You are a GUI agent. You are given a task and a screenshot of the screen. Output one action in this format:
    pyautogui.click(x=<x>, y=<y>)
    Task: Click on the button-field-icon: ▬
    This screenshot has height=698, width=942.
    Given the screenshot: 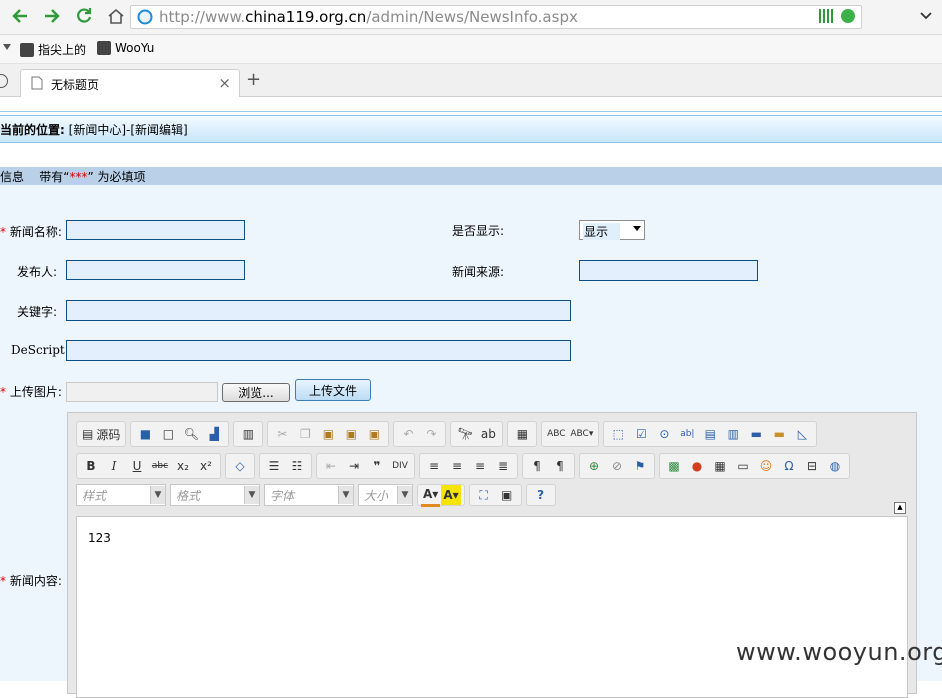 What is the action you would take?
    pyautogui.click(x=756, y=434)
    